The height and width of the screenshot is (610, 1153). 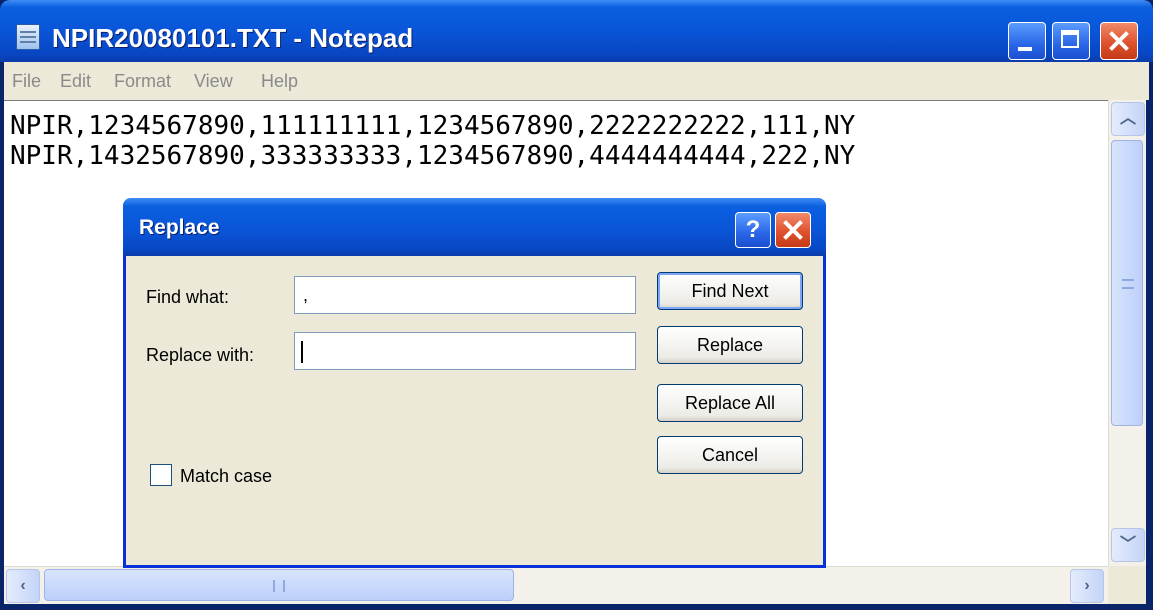 I want to click on dialog-title: Replace, so click(x=179, y=227).